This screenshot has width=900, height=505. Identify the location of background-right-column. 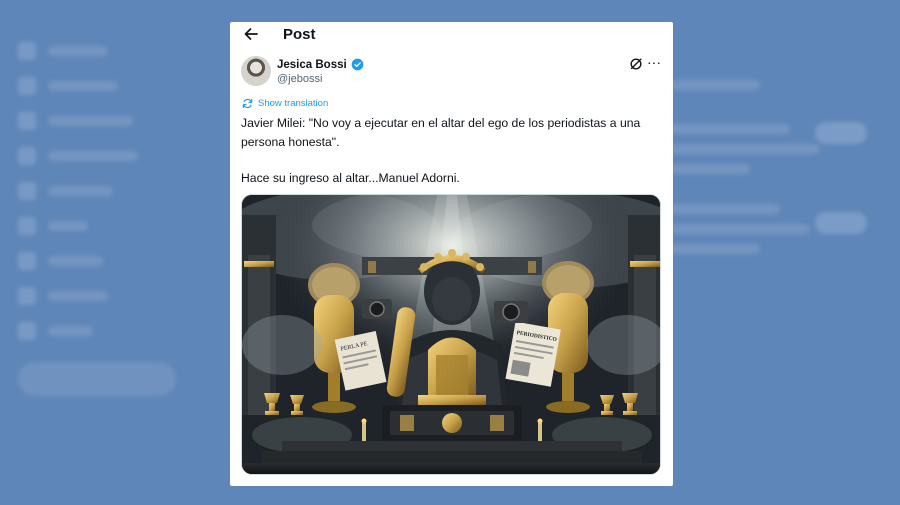
(777, 172).